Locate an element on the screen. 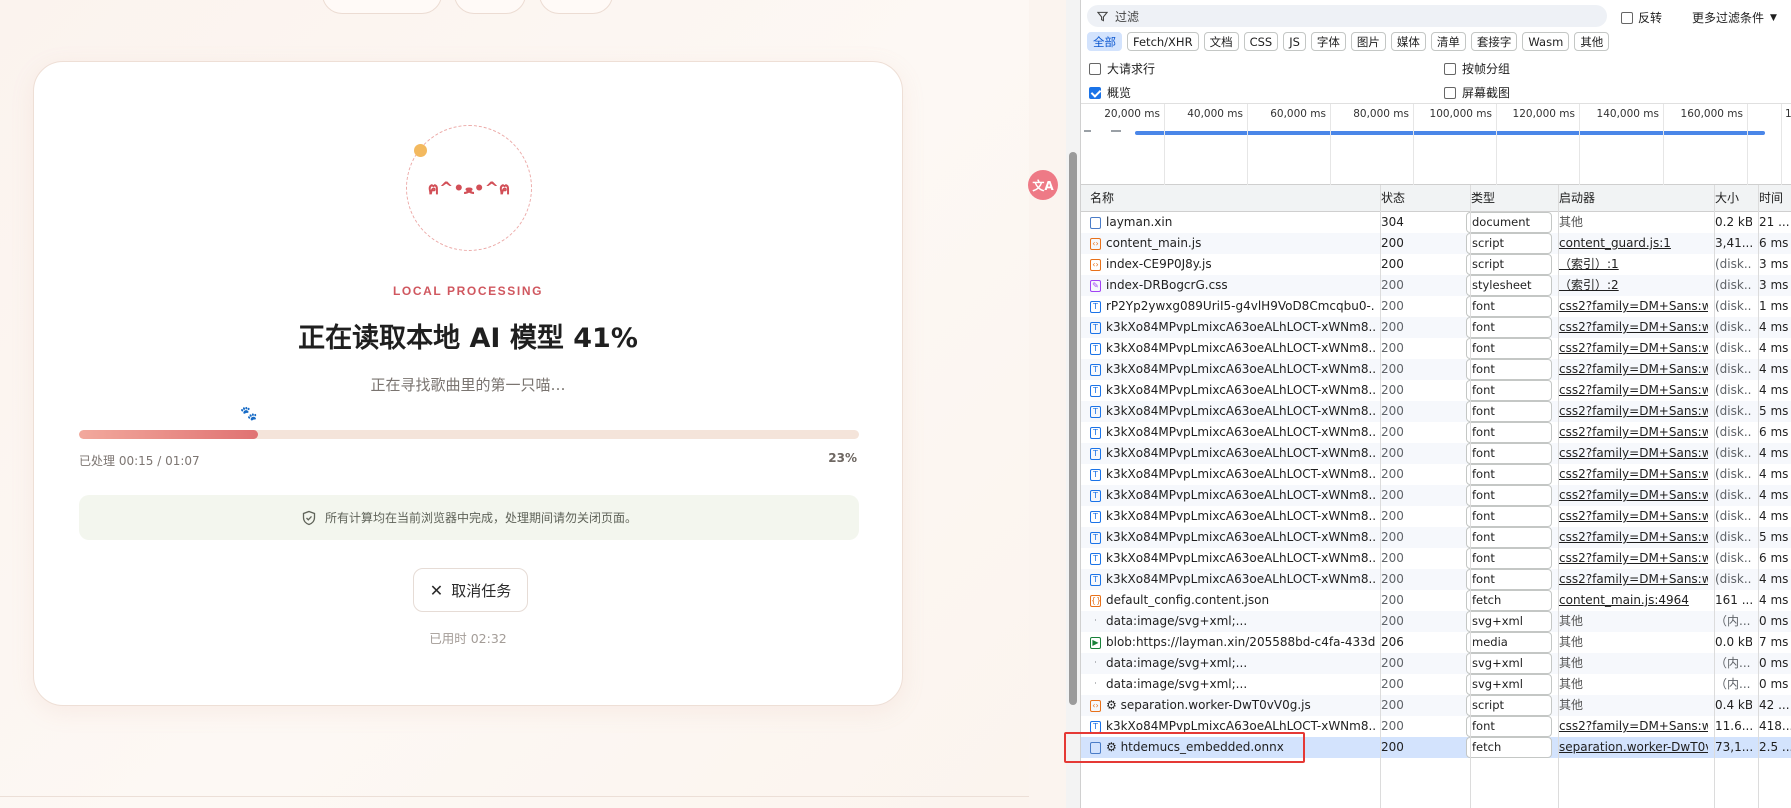  chevron-down-icon: ▼ is located at coordinates (1773, 17).